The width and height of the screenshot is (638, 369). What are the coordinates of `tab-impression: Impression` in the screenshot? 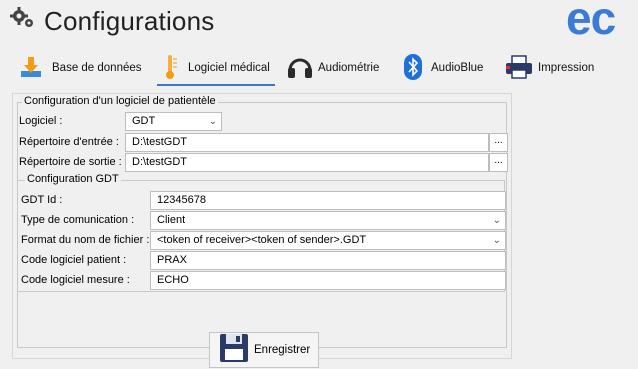 It's located at (549, 68).